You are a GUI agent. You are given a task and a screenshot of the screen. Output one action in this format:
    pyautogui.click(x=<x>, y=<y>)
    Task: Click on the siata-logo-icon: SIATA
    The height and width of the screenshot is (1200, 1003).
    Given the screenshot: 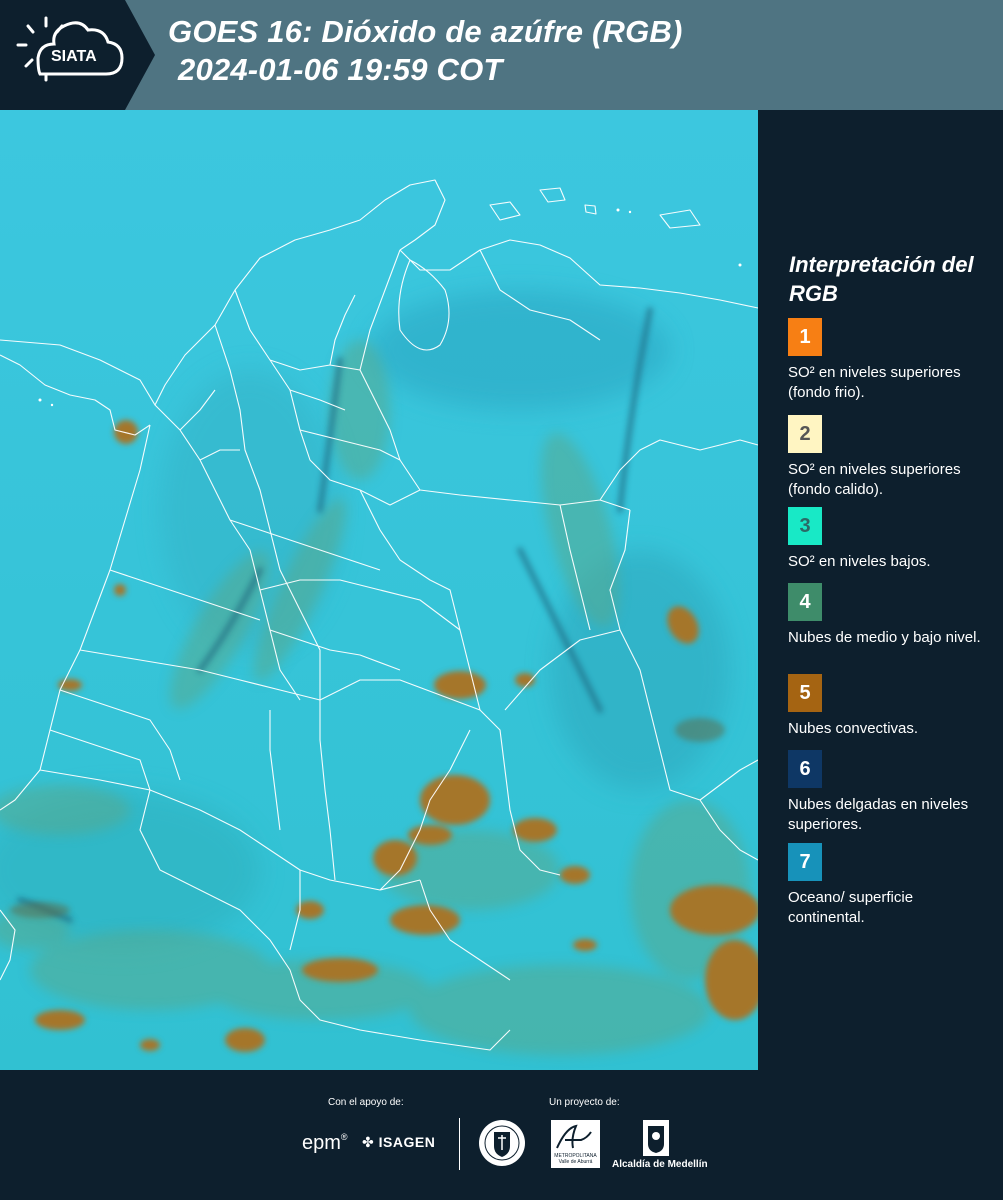 What is the action you would take?
    pyautogui.click(x=77, y=55)
    